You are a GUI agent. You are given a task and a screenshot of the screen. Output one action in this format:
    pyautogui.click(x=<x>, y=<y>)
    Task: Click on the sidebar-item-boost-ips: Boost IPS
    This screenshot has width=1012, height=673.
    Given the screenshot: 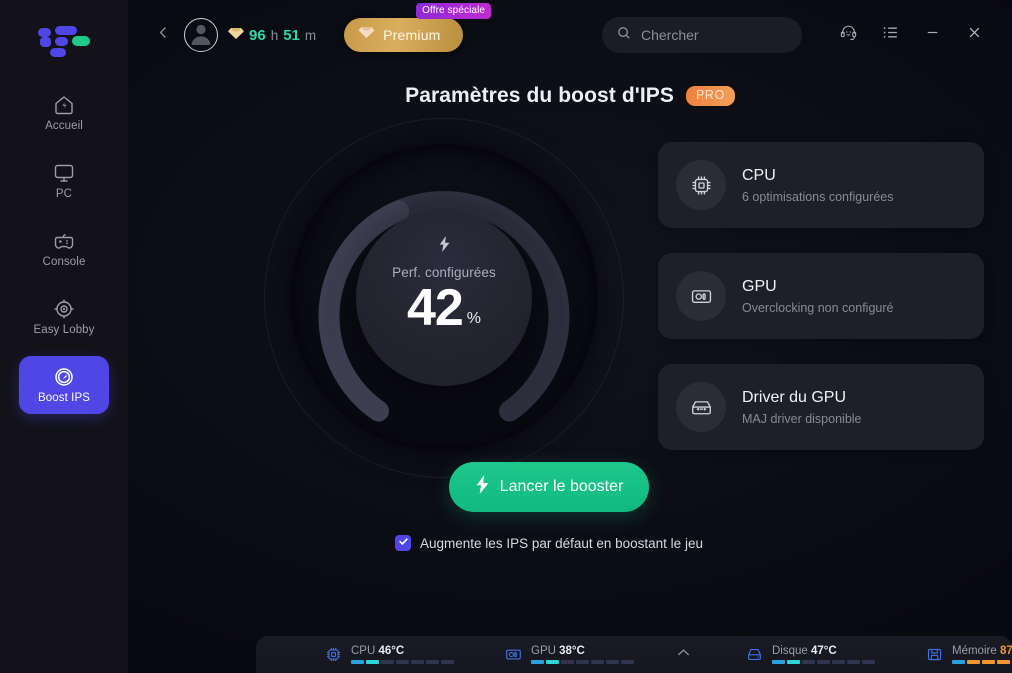 What is the action you would take?
    pyautogui.click(x=64, y=385)
    